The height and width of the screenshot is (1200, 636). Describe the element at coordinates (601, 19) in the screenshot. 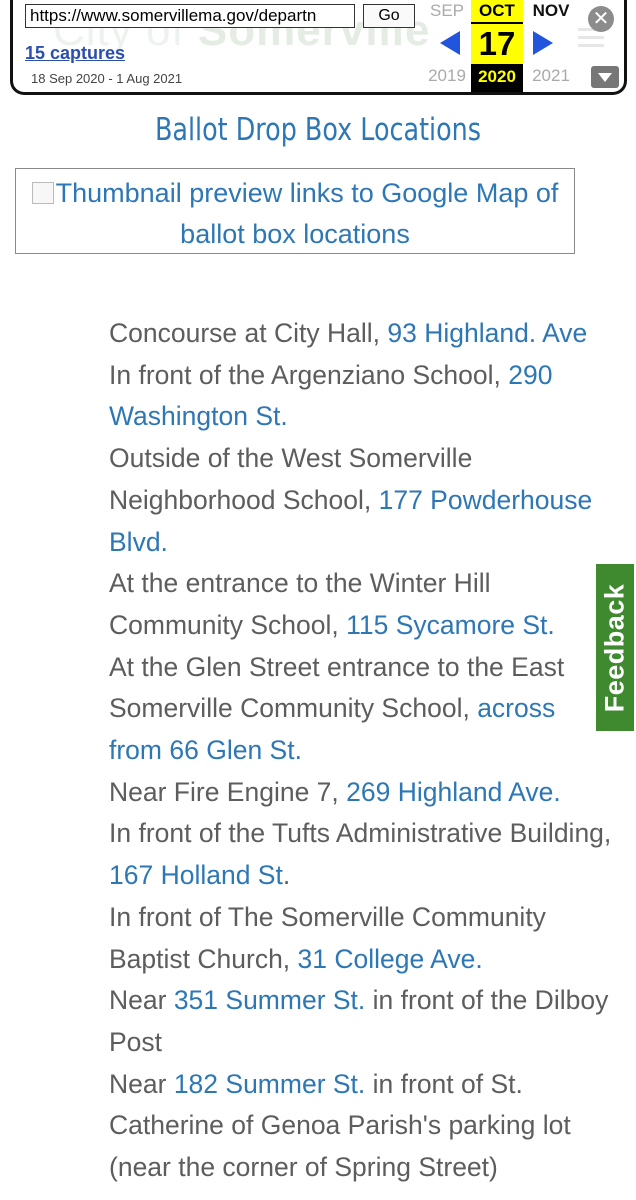

I see `close-icon: ✕` at that location.